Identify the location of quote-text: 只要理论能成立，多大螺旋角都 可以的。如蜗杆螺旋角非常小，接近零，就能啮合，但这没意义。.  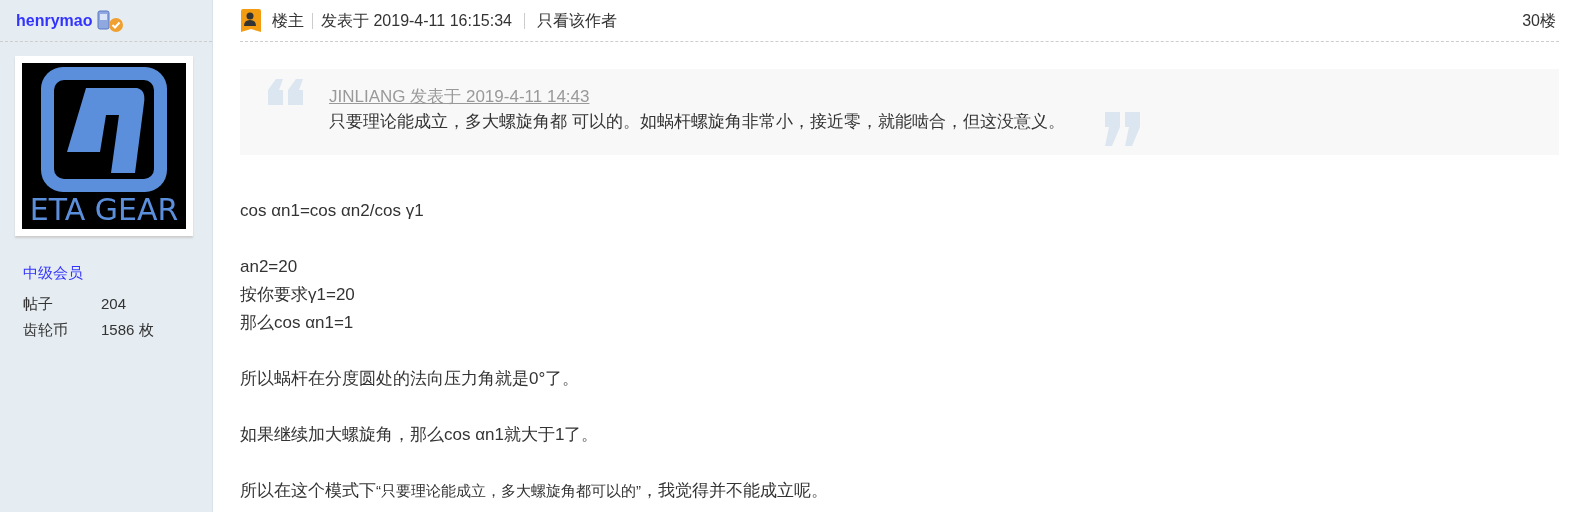
(697, 122).